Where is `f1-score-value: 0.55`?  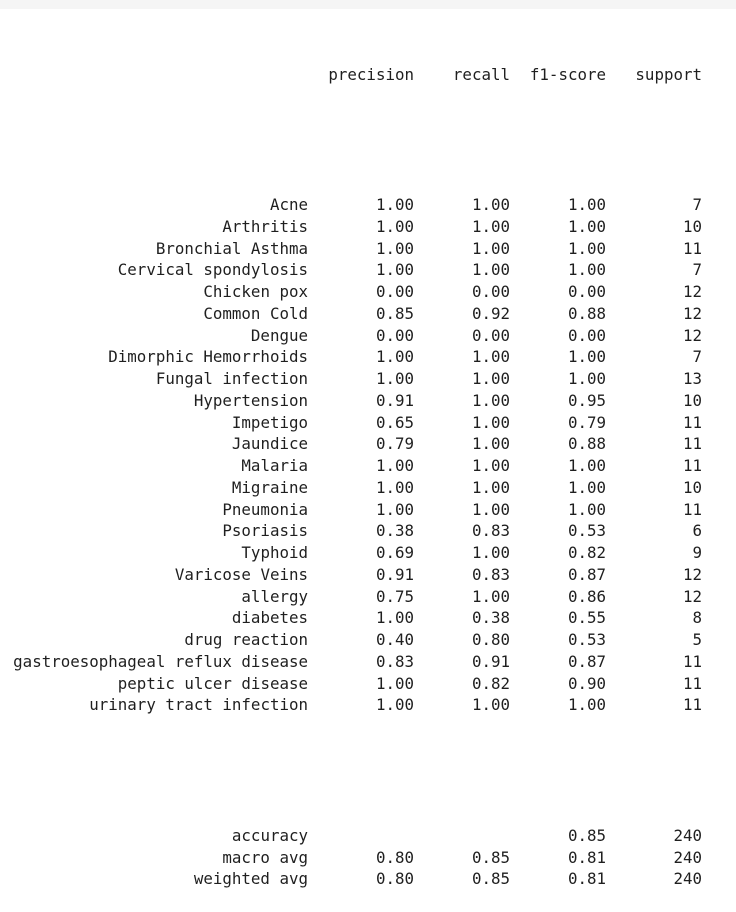 f1-score-value: 0.55 is located at coordinates (586, 618).